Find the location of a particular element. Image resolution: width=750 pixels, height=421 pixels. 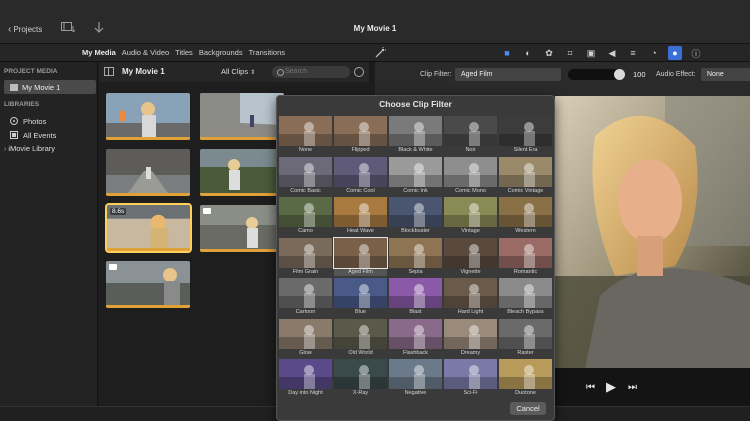

speed-icon: ◔ is located at coordinates (654, 53).